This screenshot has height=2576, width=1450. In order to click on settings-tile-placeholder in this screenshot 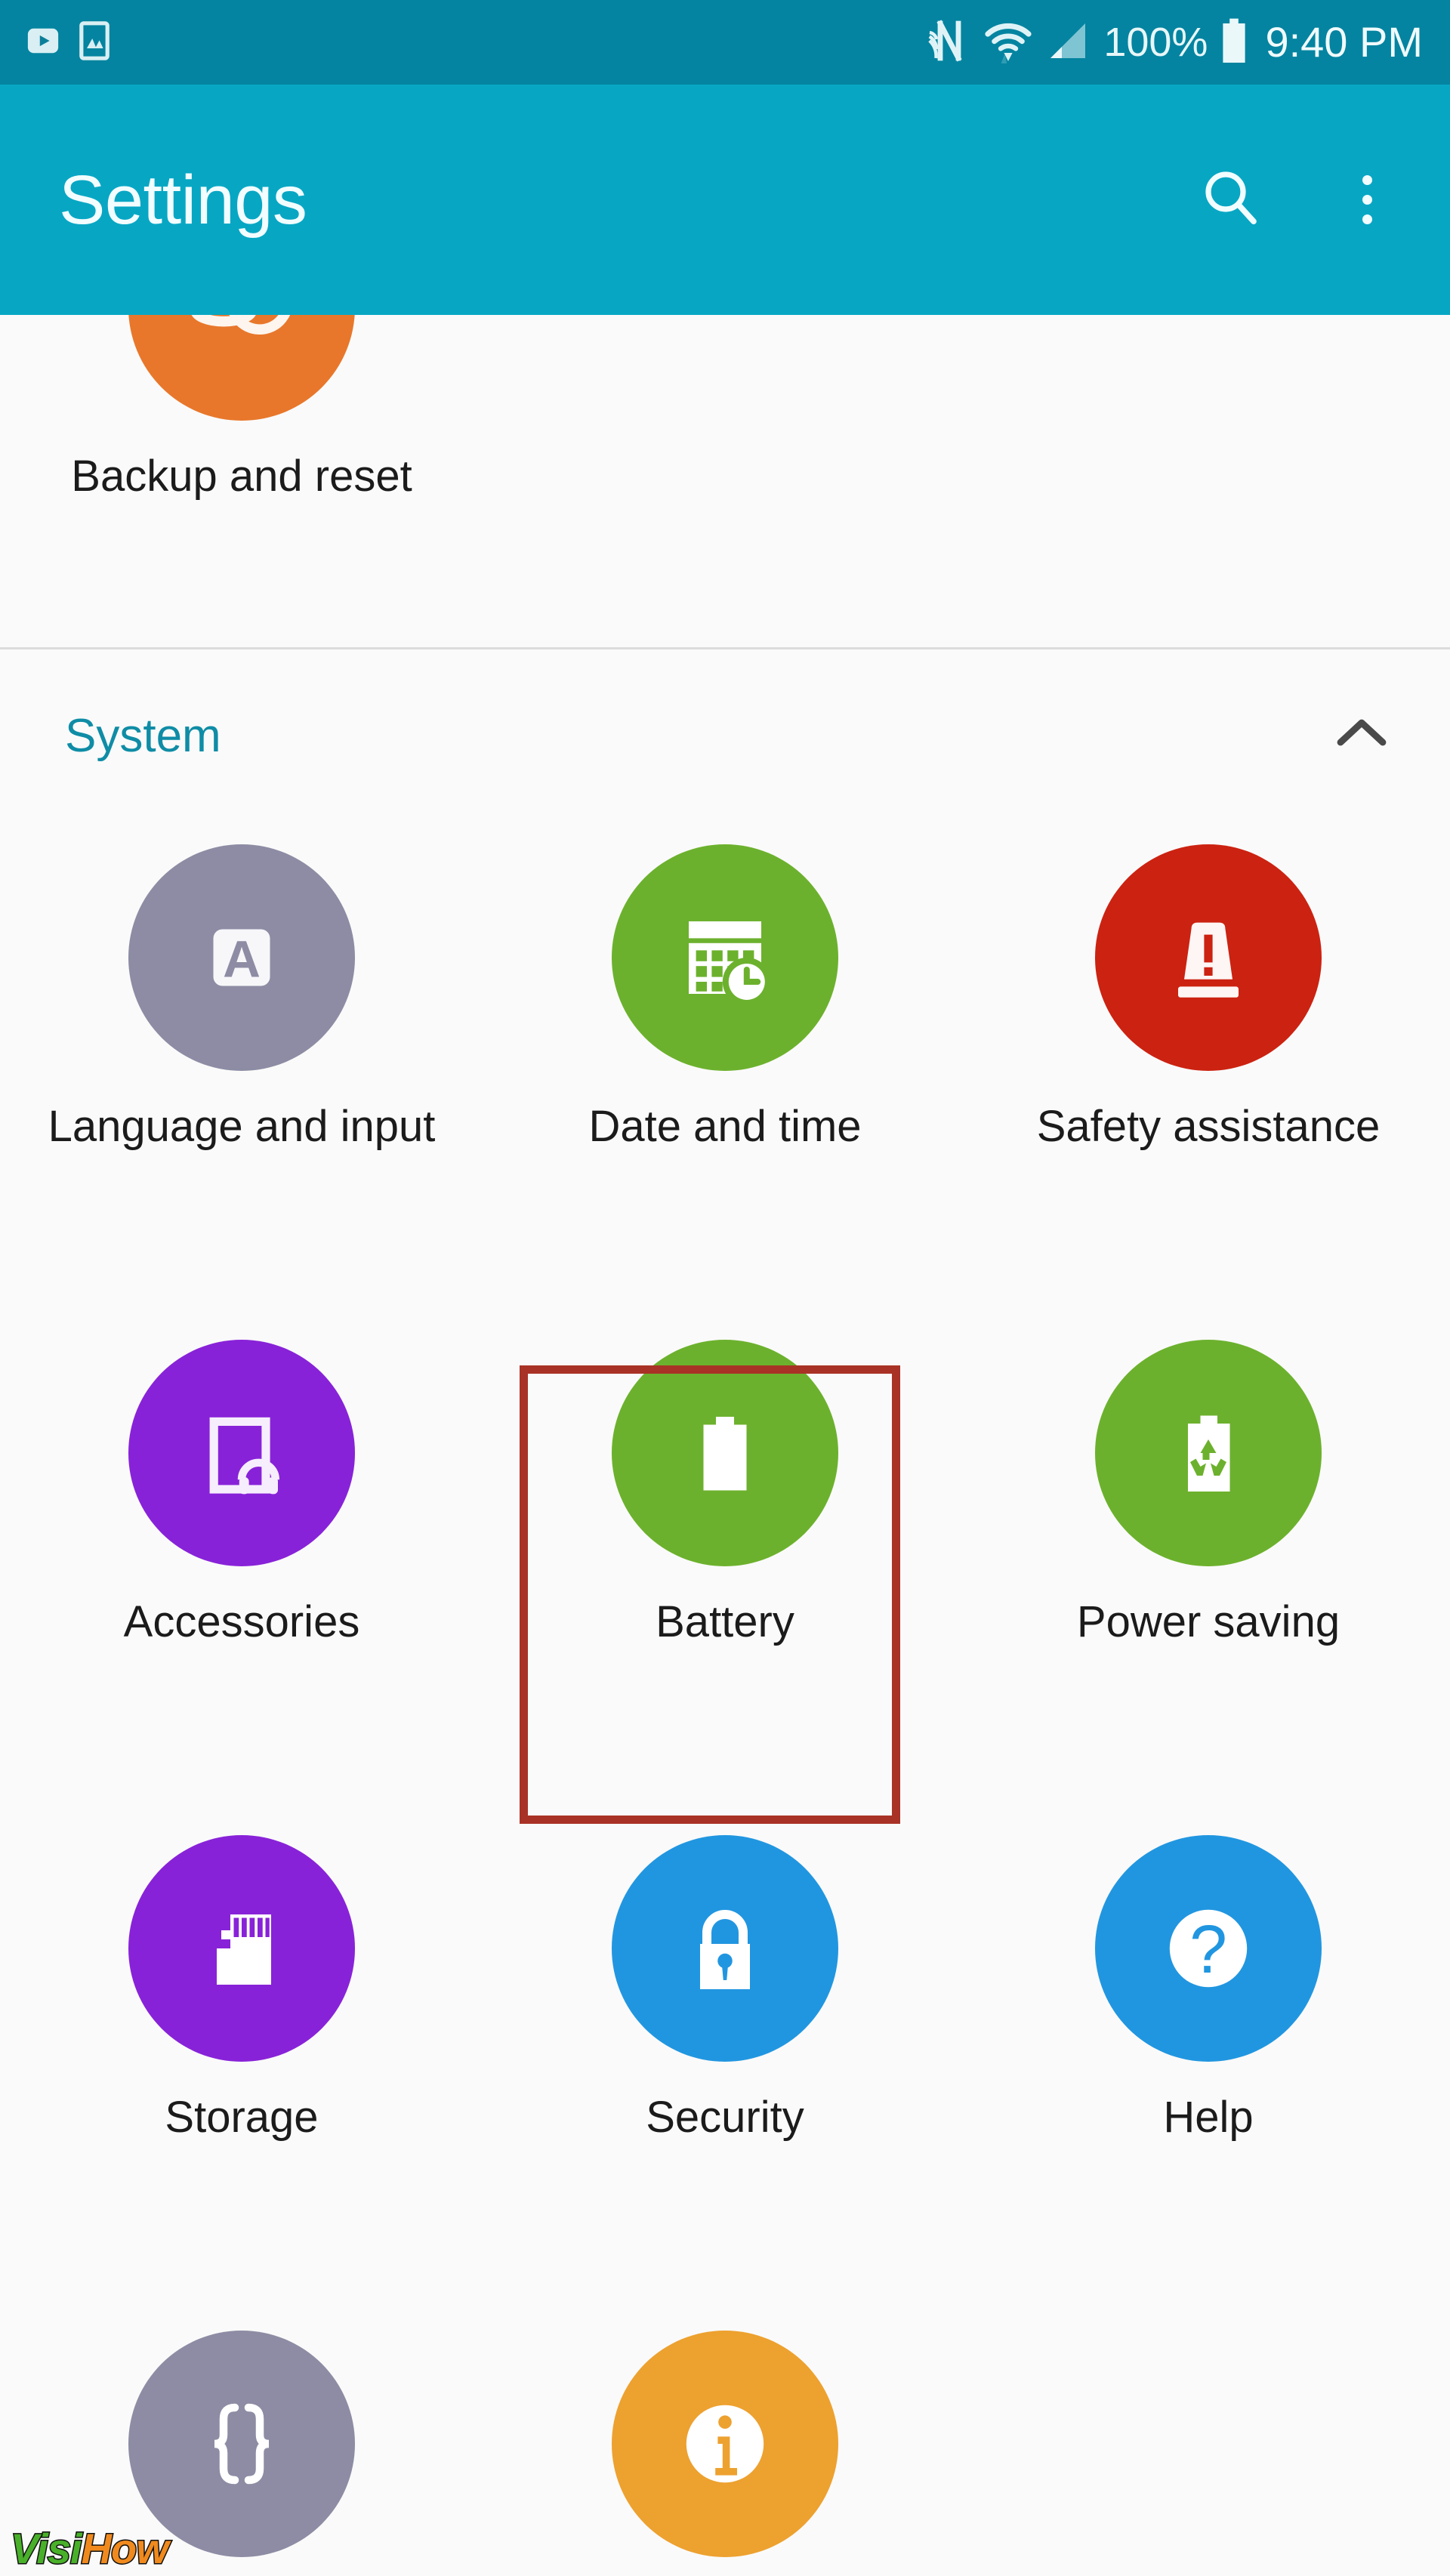, I will do `click(1208, 2442)`.